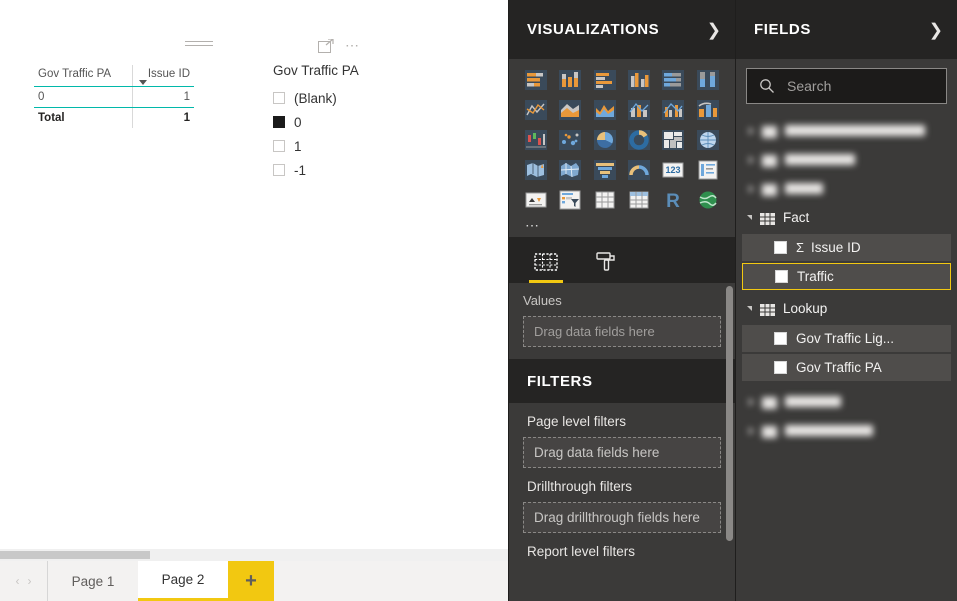 The height and width of the screenshot is (601, 957). Describe the element at coordinates (279, 122) in the screenshot. I see `slicer-checkbox-checked` at that location.